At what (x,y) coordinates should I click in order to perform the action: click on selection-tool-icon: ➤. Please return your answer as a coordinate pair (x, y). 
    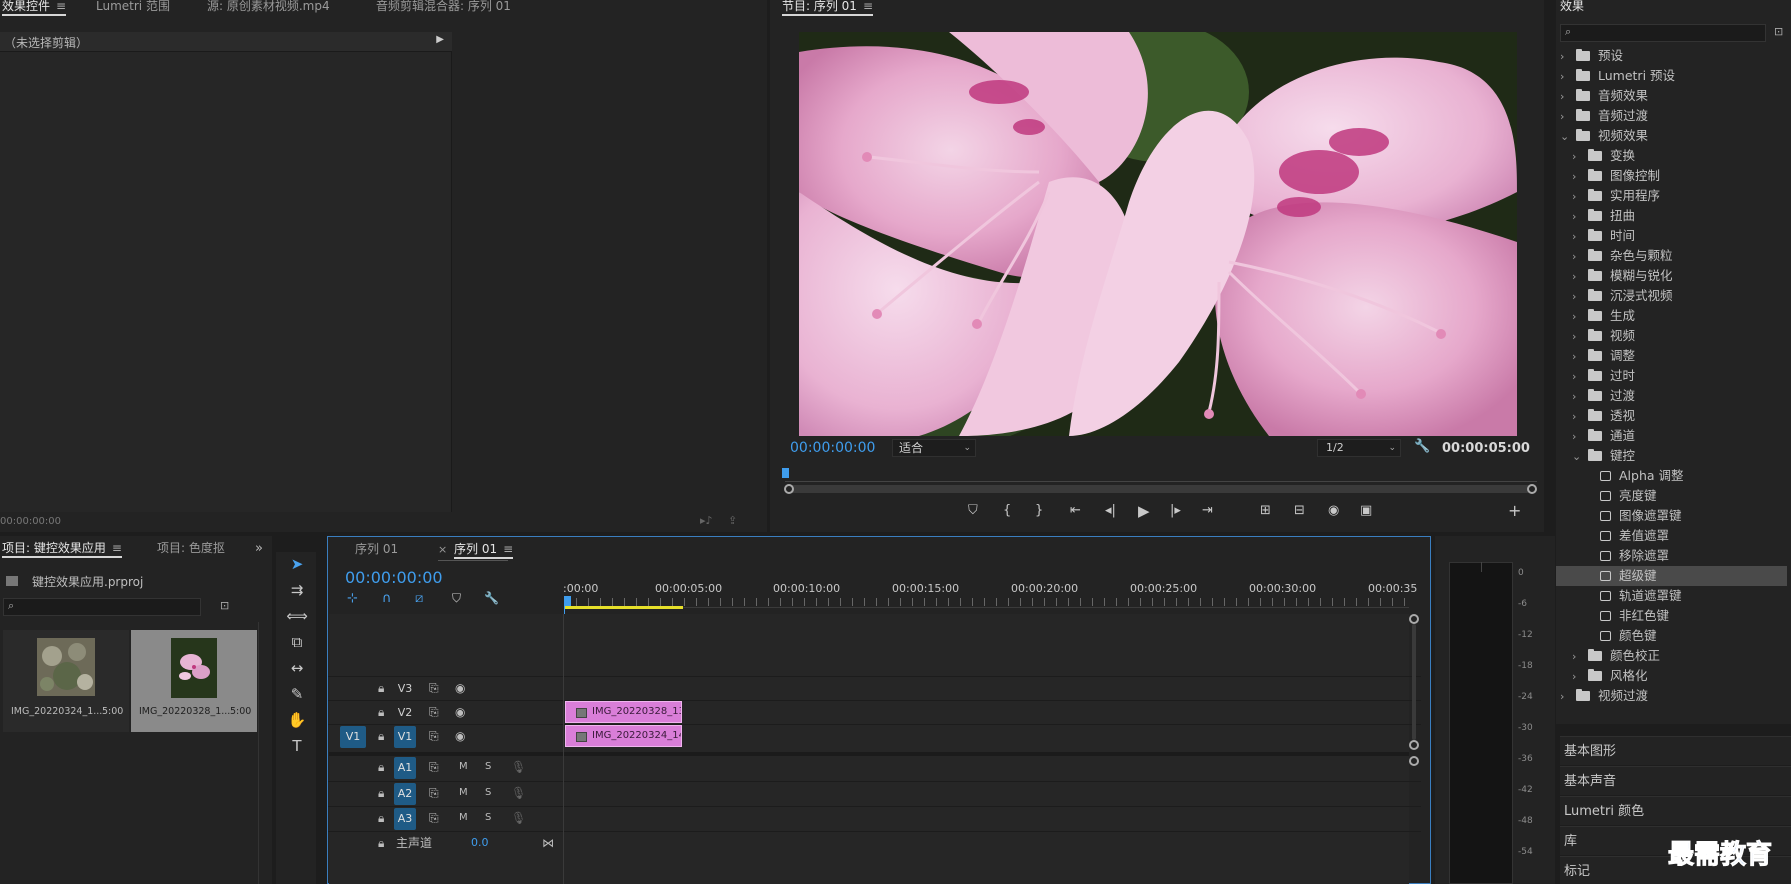
    Looking at the image, I should click on (297, 564).